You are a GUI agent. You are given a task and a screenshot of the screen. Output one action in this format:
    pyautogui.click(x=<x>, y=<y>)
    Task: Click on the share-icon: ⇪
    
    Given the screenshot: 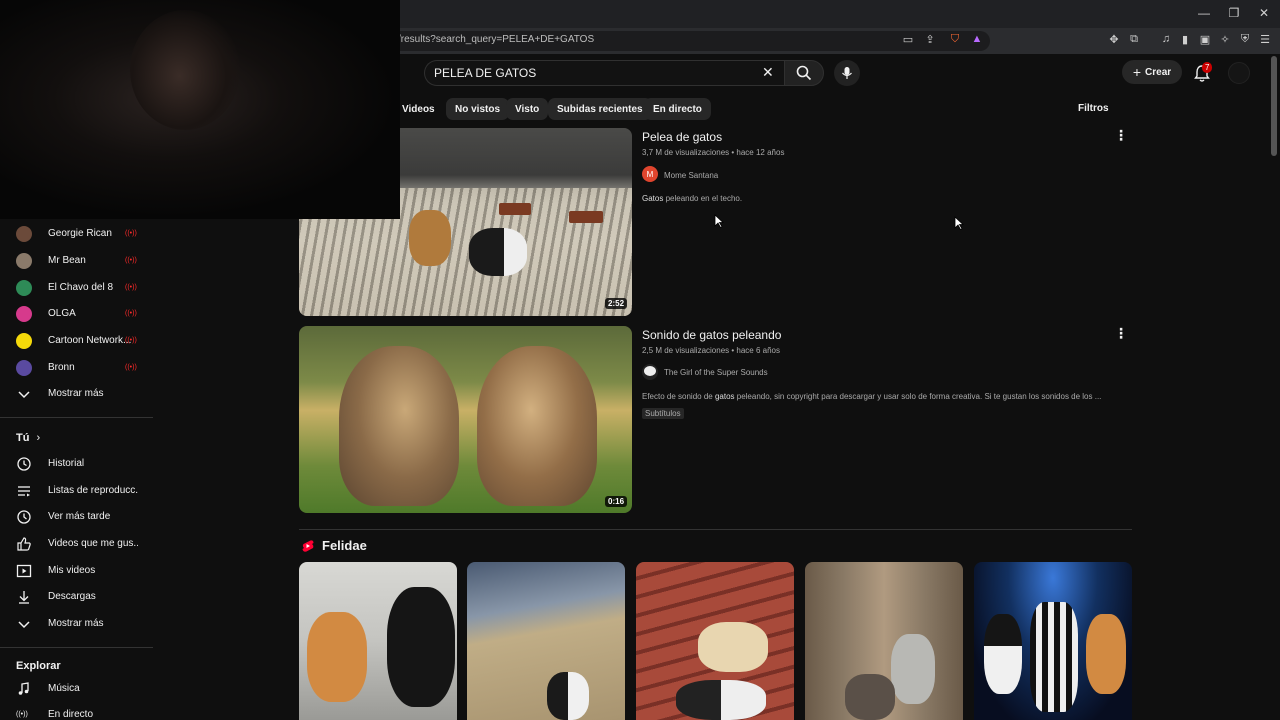 What is the action you would take?
    pyautogui.click(x=930, y=39)
    